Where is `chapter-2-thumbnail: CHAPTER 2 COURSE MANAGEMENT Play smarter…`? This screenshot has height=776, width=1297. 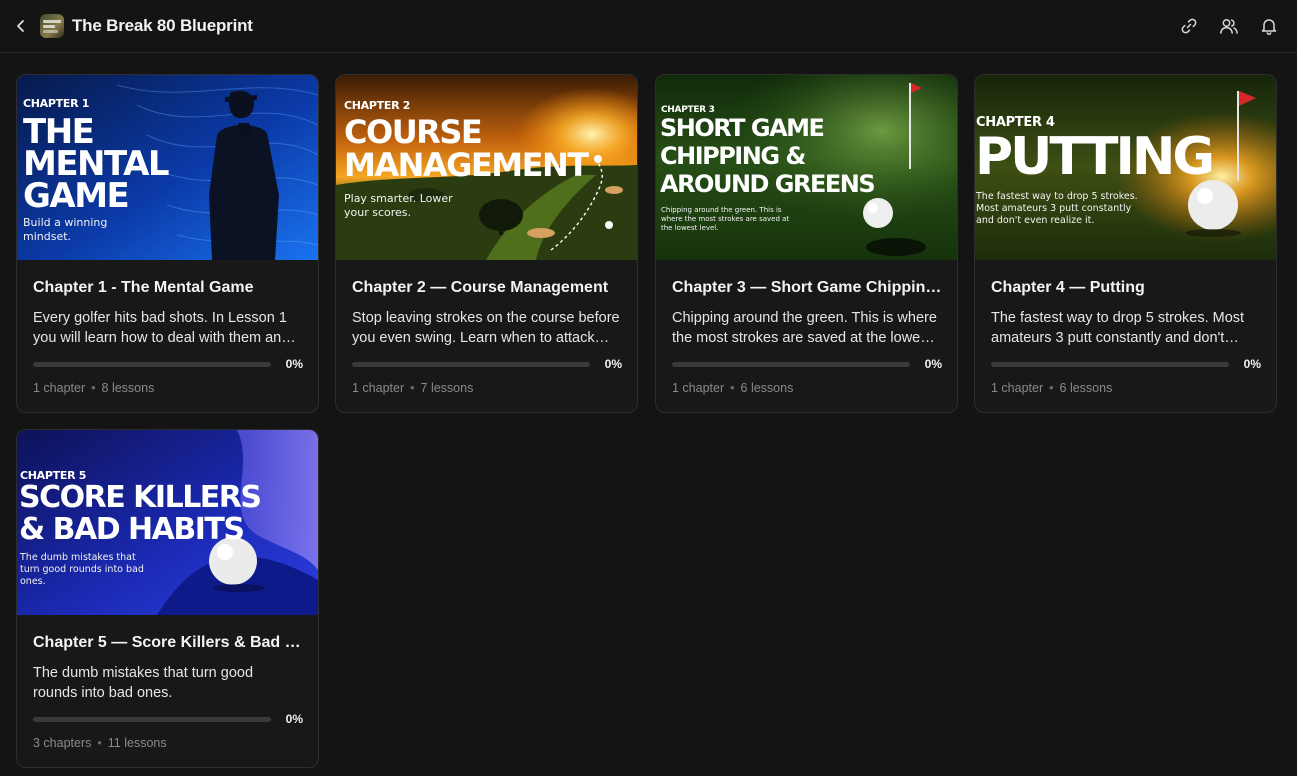 chapter-2-thumbnail: CHAPTER 2 COURSE MANAGEMENT Play smarter… is located at coordinates (486, 167).